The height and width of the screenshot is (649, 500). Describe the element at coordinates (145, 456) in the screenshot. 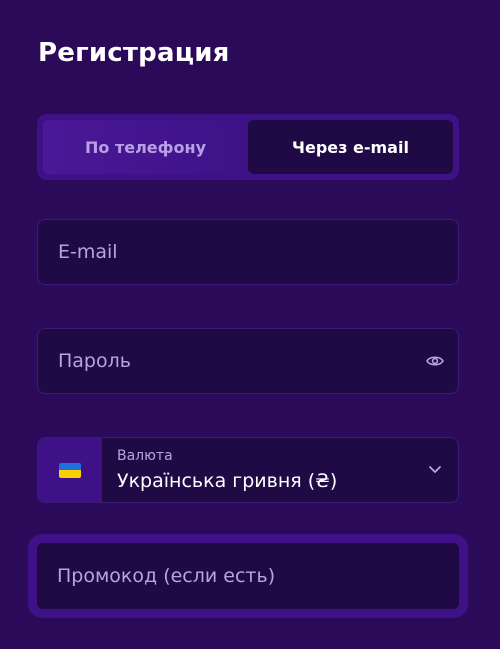

I see `currency-label: Валюта` at that location.